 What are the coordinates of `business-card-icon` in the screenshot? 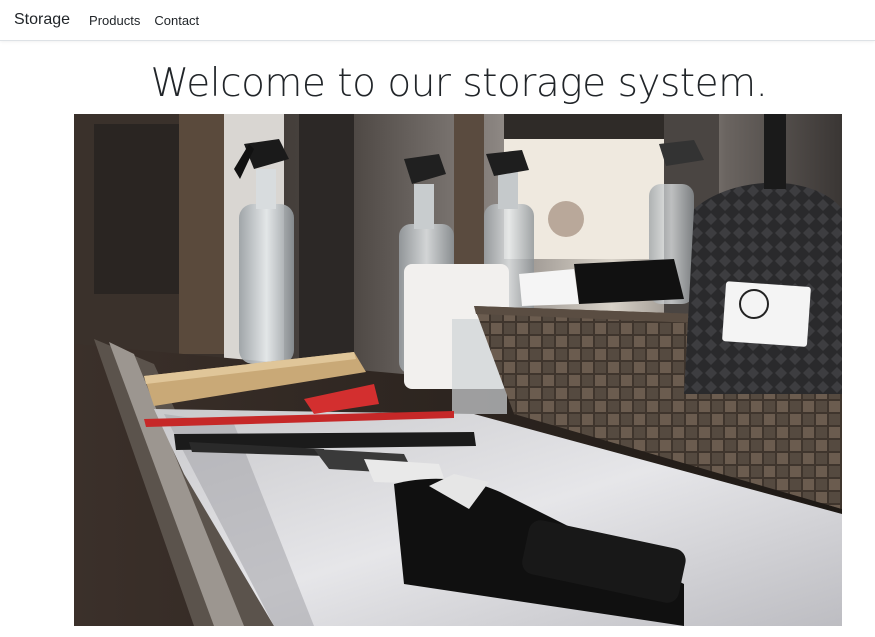 It's located at (766, 314).